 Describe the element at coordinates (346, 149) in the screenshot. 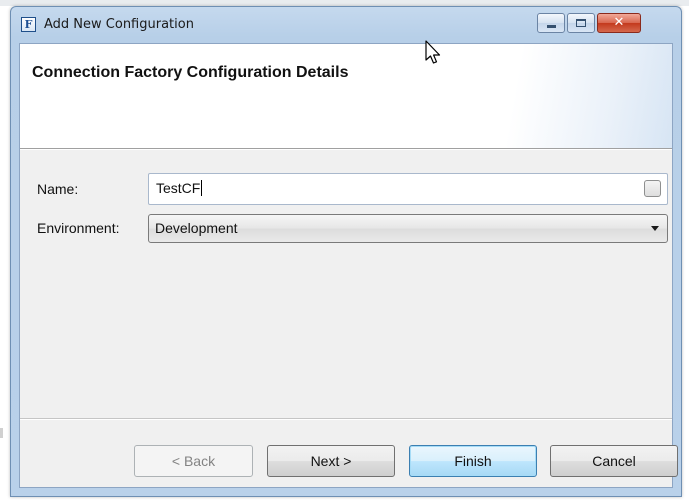

I see `banner-divider` at that location.